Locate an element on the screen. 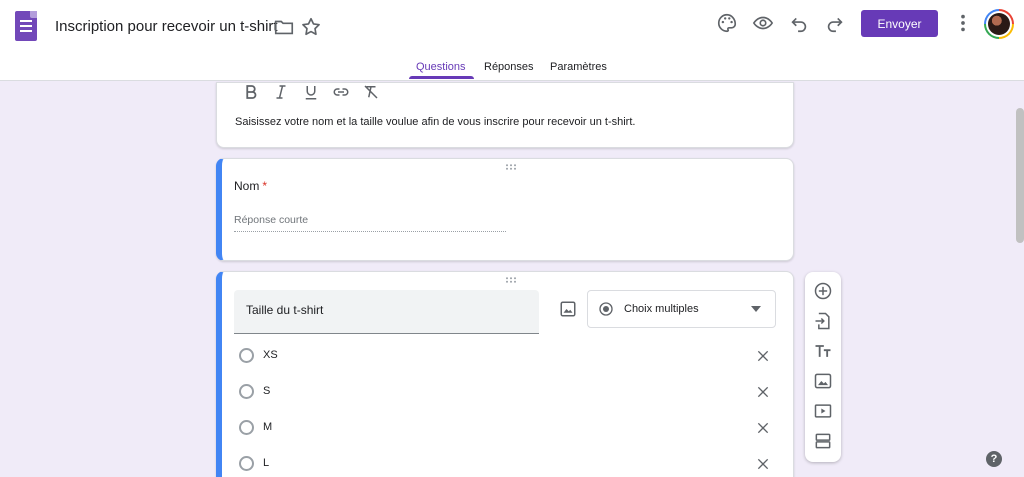 This screenshot has width=1024, height=477. tab-responses: Réponses is located at coordinates (509, 67).